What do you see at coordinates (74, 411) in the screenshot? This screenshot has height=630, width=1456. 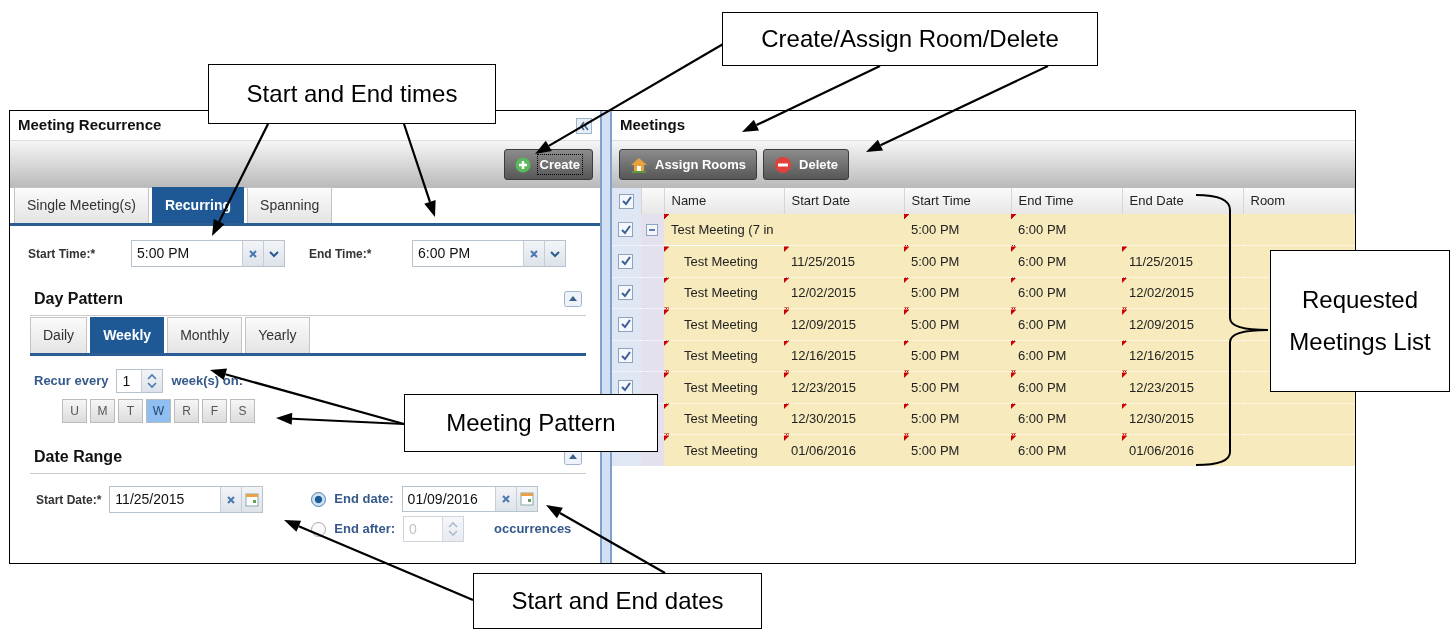 I see `day-toggle: U` at bounding box center [74, 411].